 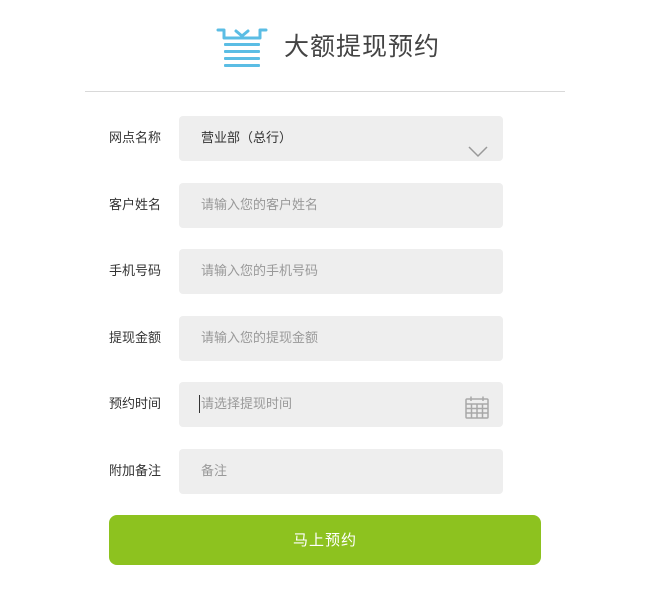 I want to click on customer-name-placeholder: 请输入您的客户姓名, so click(x=260, y=205).